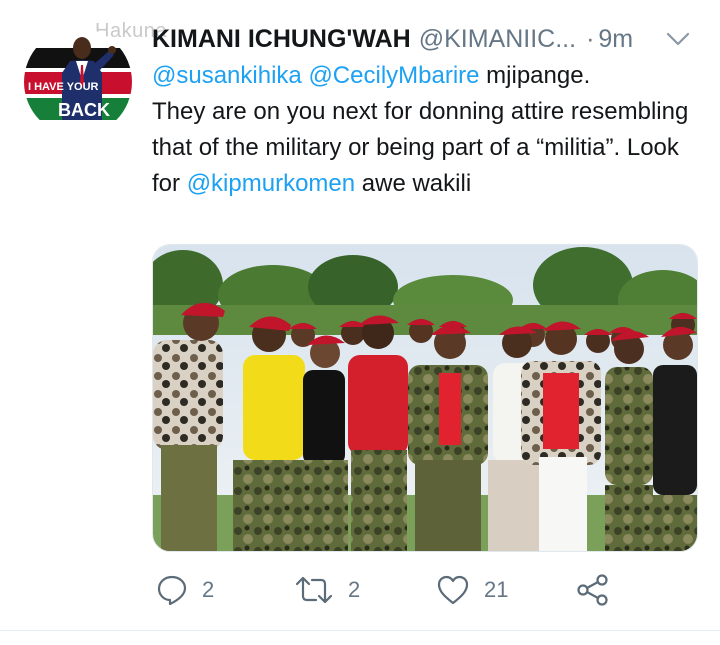 The image size is (720, 645). Describe the element at coordinates (413, 183) in the screenshot. I see `tweet-text-part: awe wakili` at that location.